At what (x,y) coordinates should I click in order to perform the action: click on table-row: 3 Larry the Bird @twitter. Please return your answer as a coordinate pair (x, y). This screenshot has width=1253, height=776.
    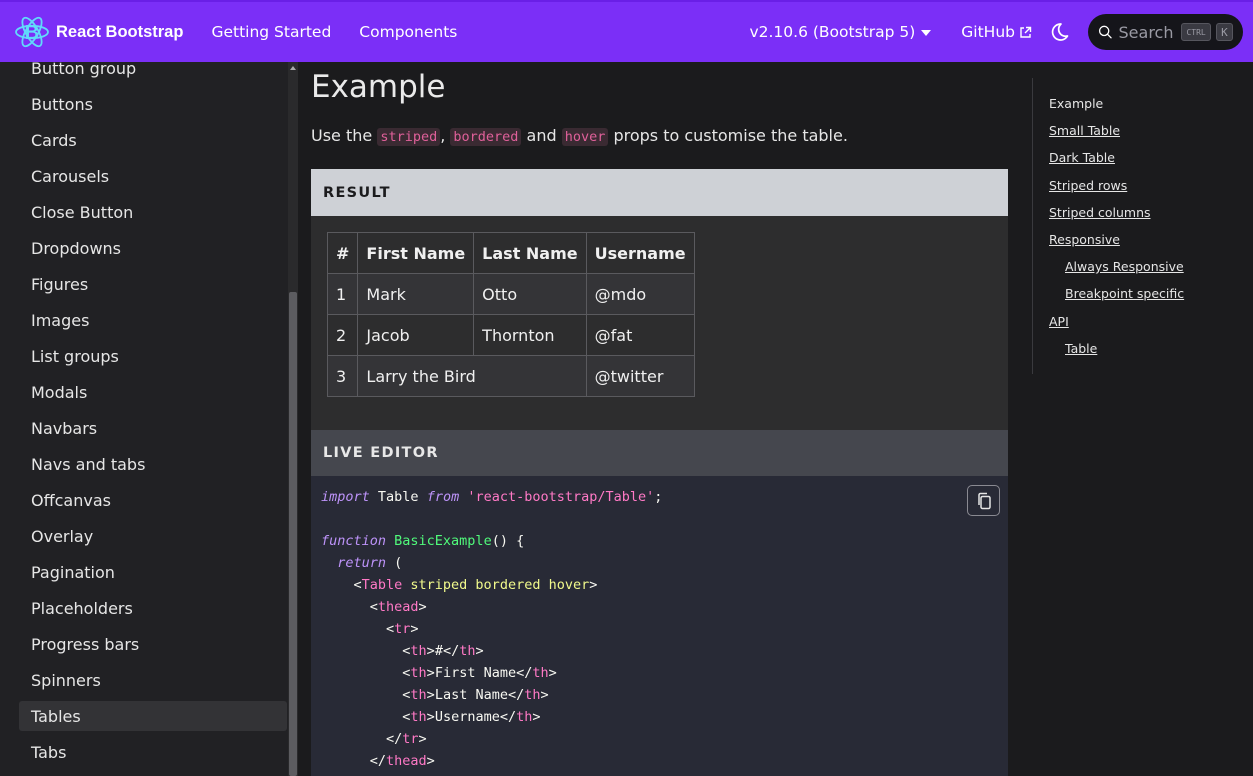
    Looking at the image, I should click on (510, 376).